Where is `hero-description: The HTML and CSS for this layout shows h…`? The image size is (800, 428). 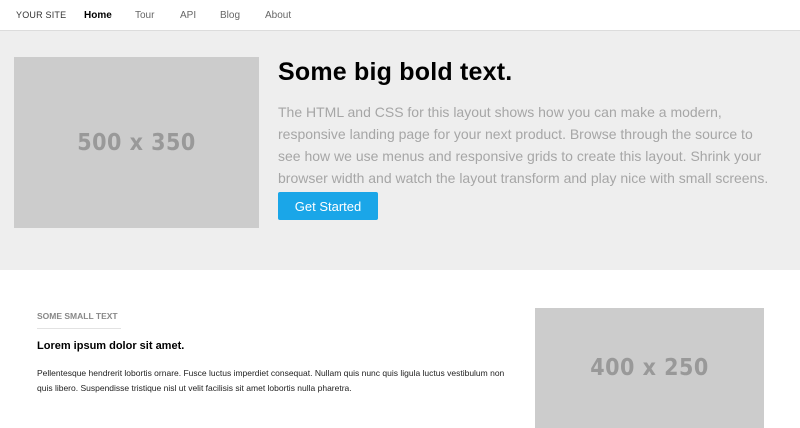 hero-description: The HTML and CSS for this layout shows h… is located at coordinates (523, 145).